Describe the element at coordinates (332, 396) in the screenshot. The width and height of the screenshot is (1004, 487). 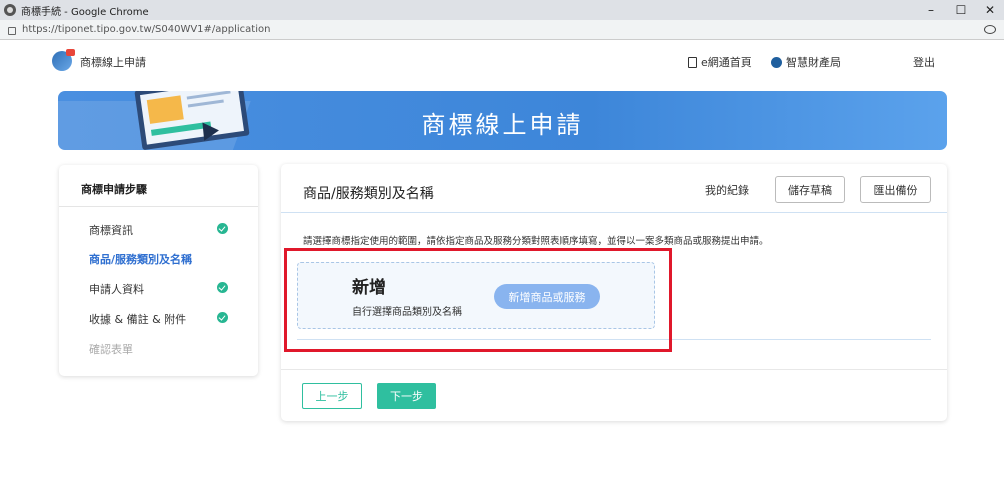
I see `prev-step-button: 上一步` at that location.